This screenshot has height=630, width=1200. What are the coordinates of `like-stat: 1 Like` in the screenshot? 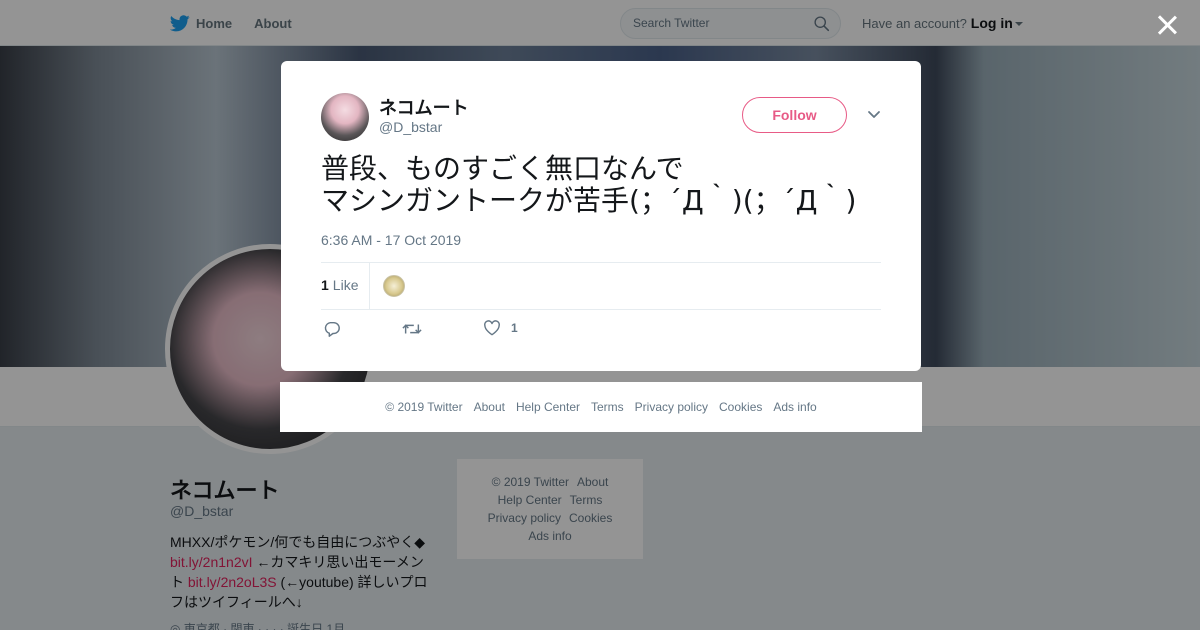 It's located at (339, 285).